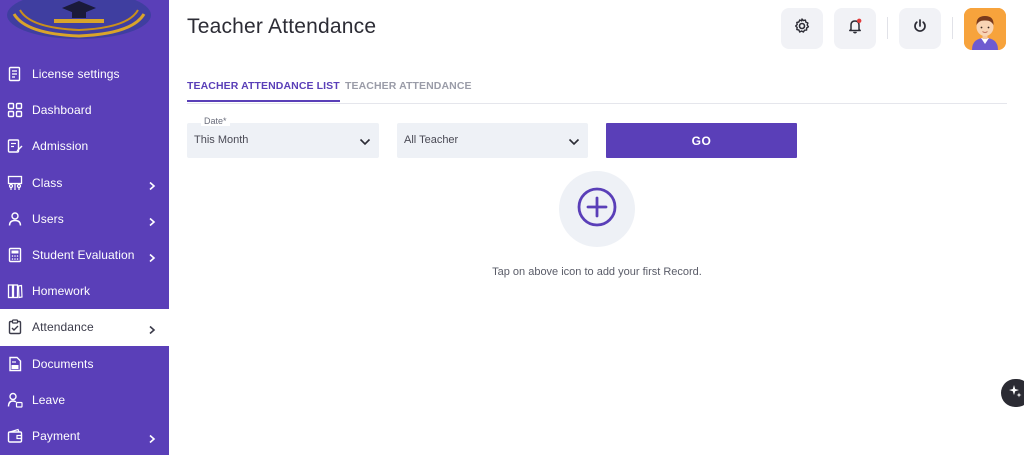  What do you see at coordinates (84, 219) in the screenshot?
I see `sidebar-item-users: Users` at bounding box center [84, 219].